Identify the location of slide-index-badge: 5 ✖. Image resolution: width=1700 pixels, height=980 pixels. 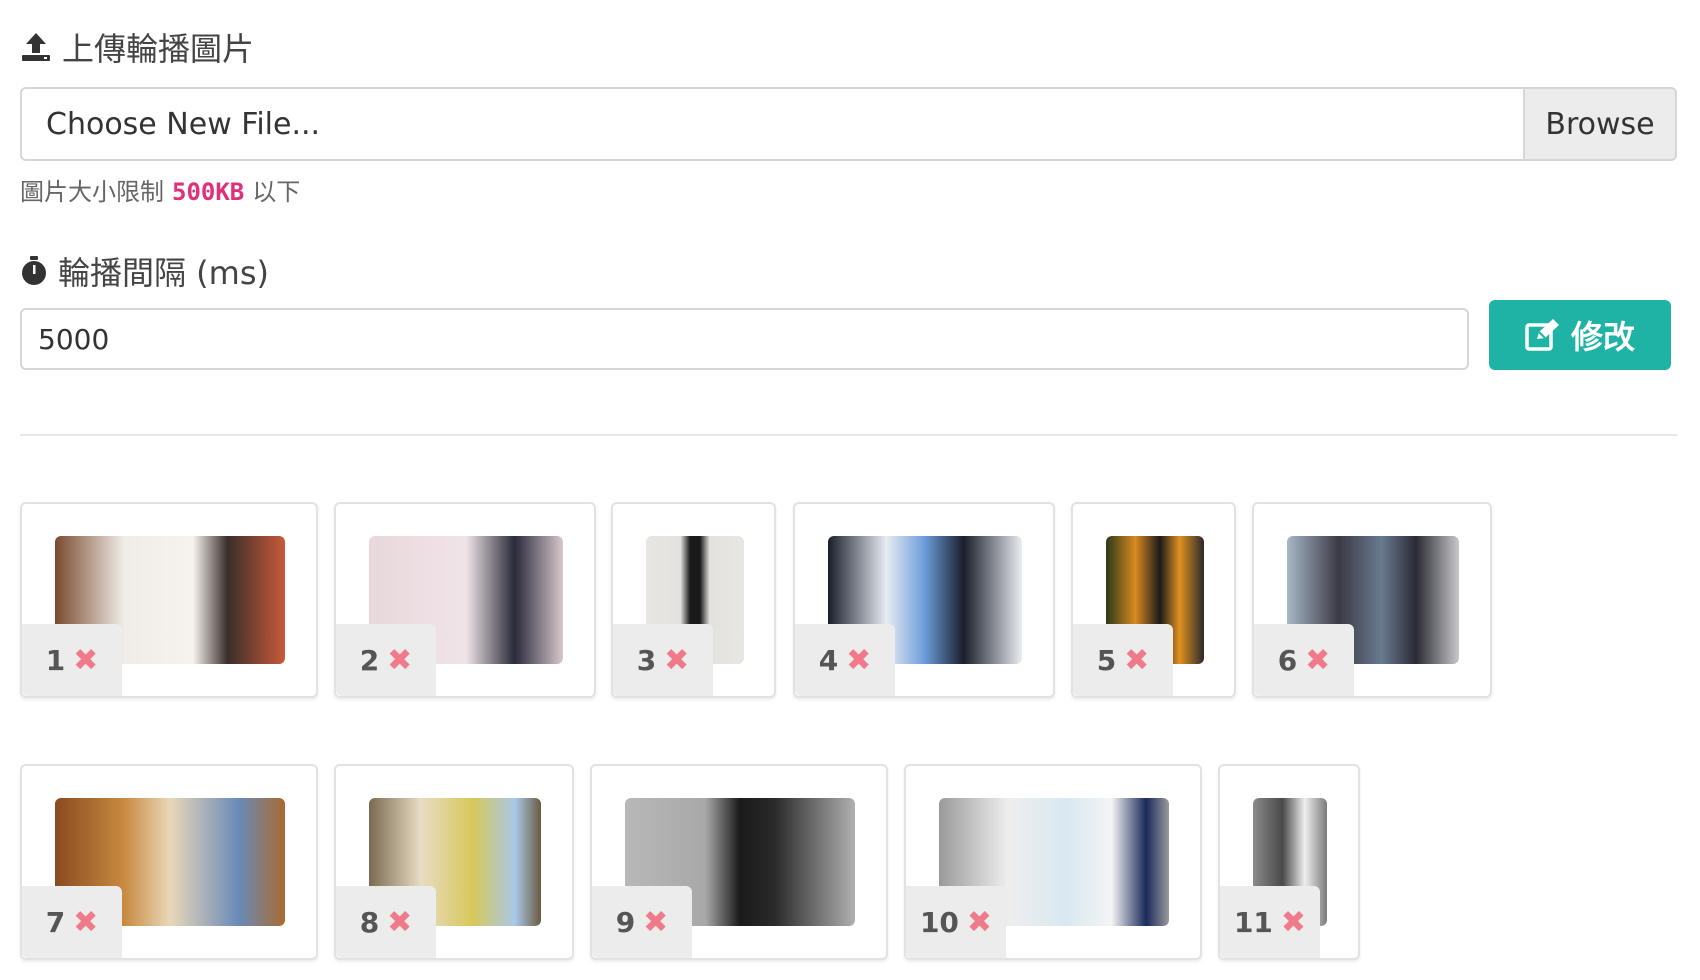
(1123, 660).